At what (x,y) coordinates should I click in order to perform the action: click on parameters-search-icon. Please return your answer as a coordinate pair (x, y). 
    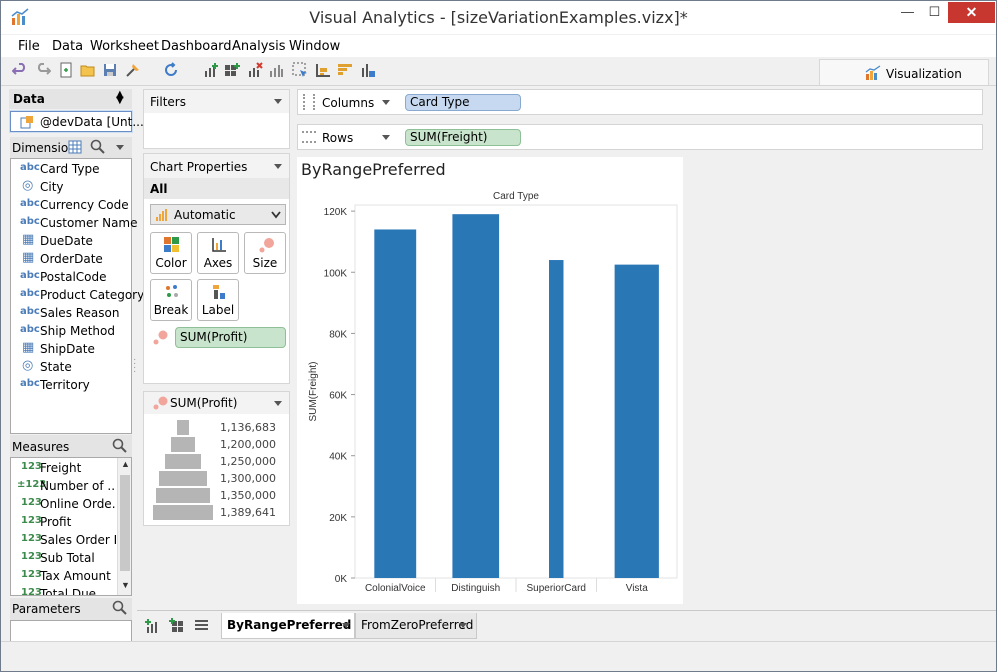
    Looking at the image, I should click on (120, 608).